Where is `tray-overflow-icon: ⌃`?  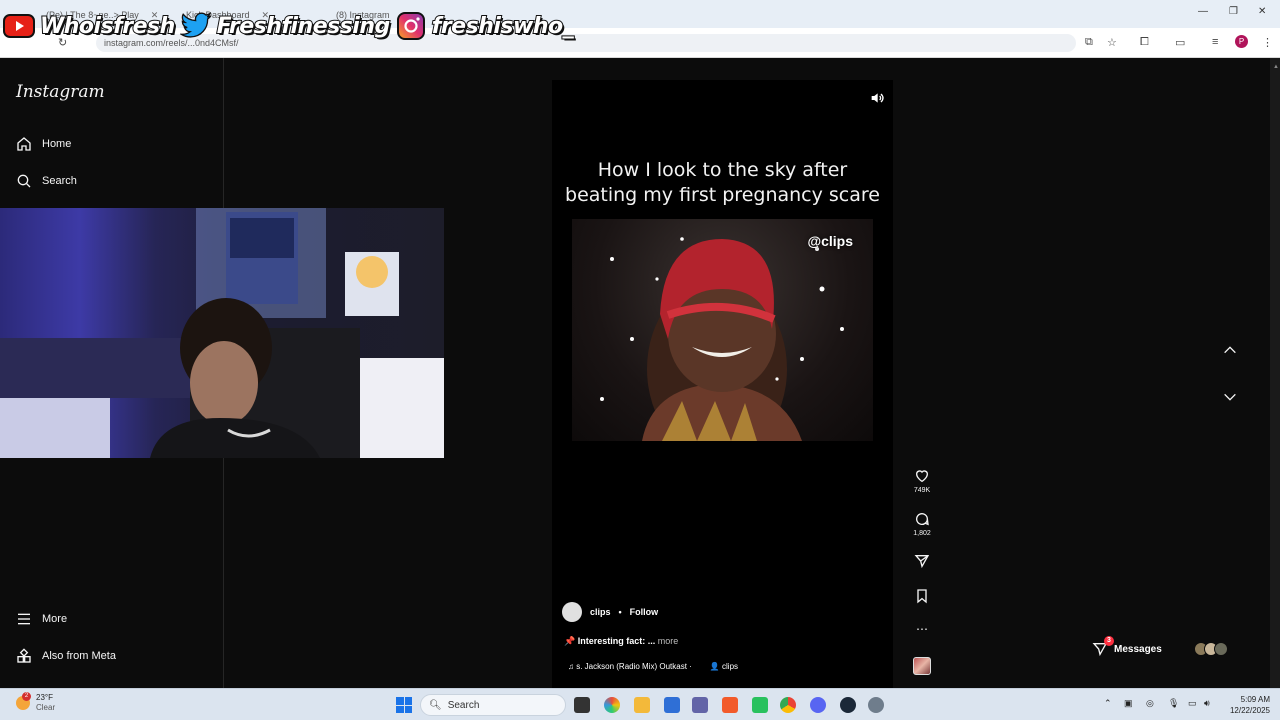 tray-overflow-icon: ⌃ is located at coordinates (1108, 703).